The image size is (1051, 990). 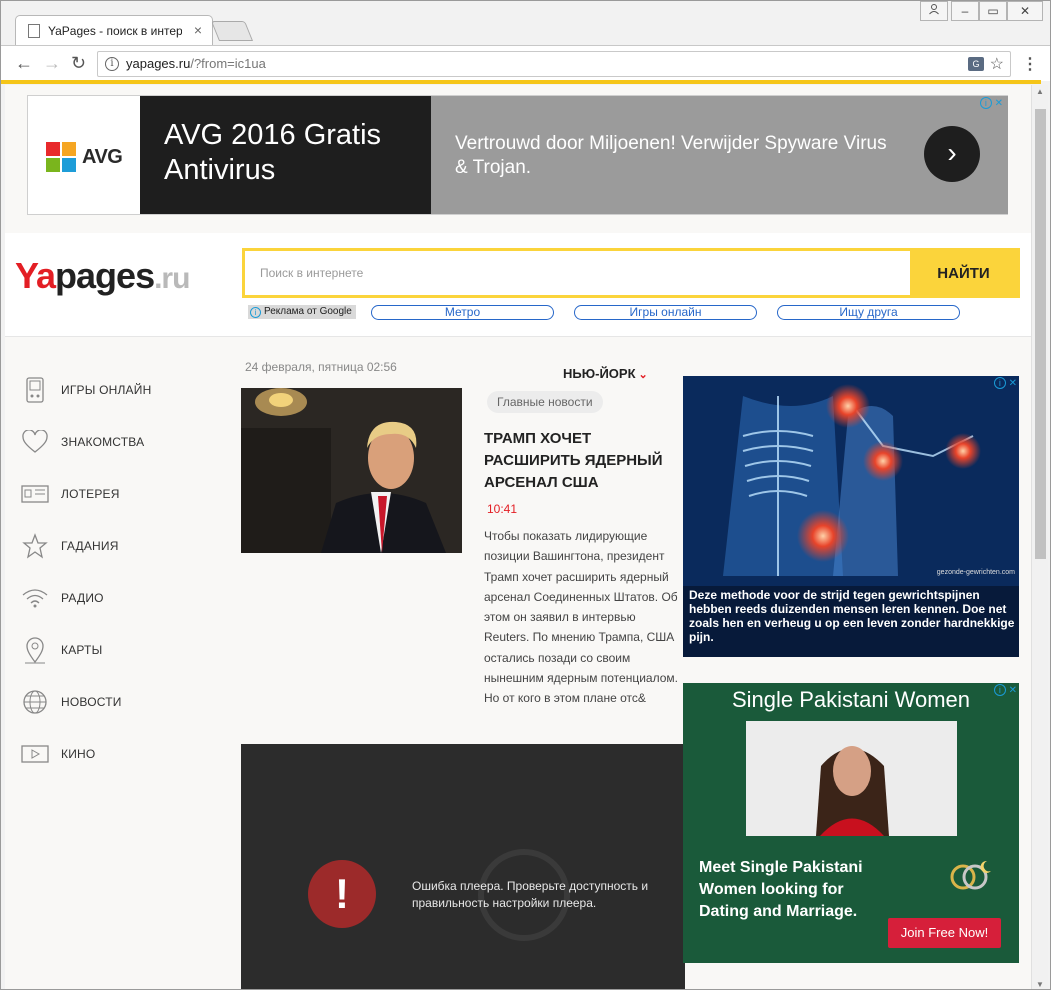 What do you see at coordinates (944, 933) in the screenshot?
I see `join-free-button: Join Free Now!` at bounding box center [944, 933].